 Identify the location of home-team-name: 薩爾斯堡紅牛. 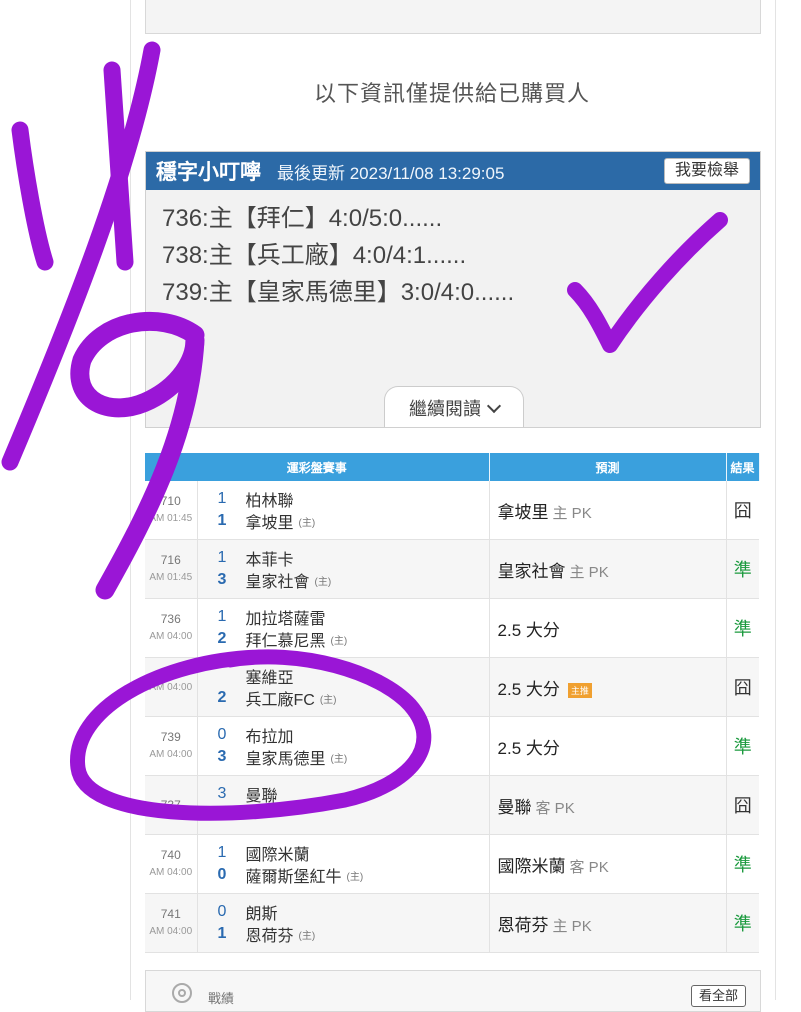
(293, 877).